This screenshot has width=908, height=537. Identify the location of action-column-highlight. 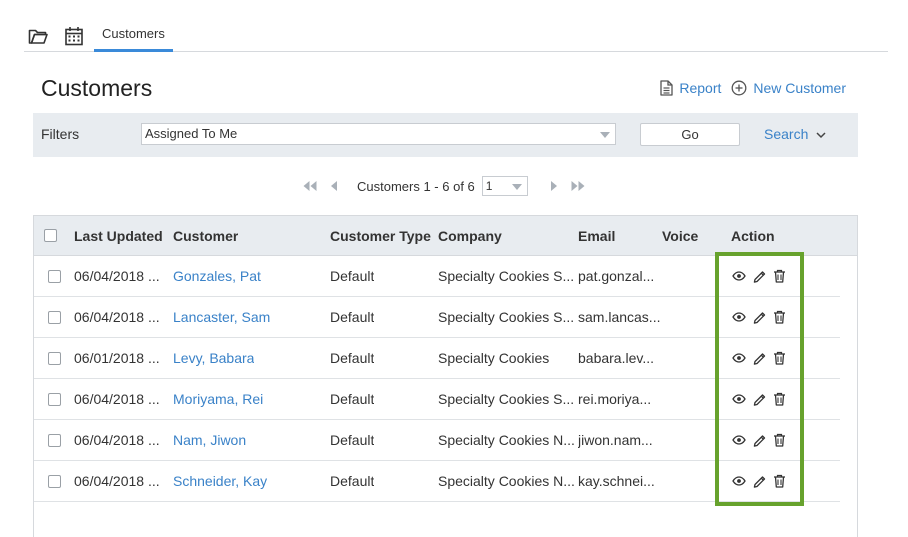
(759, 379).